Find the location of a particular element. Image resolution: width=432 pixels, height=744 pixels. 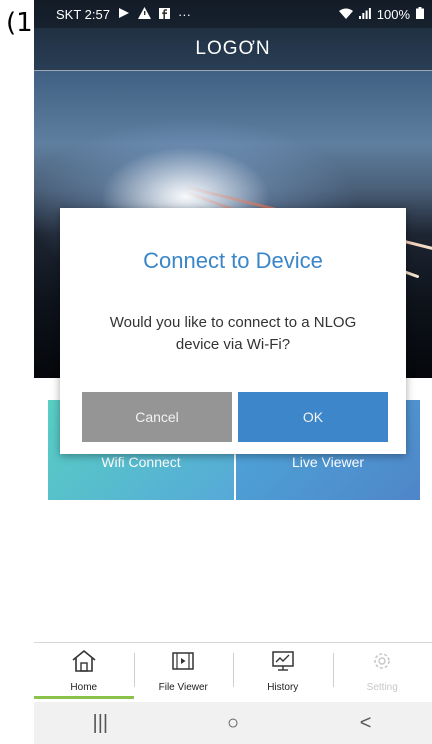

system-nav-bar: ||| ○ < is located at coordinates (233, 723).